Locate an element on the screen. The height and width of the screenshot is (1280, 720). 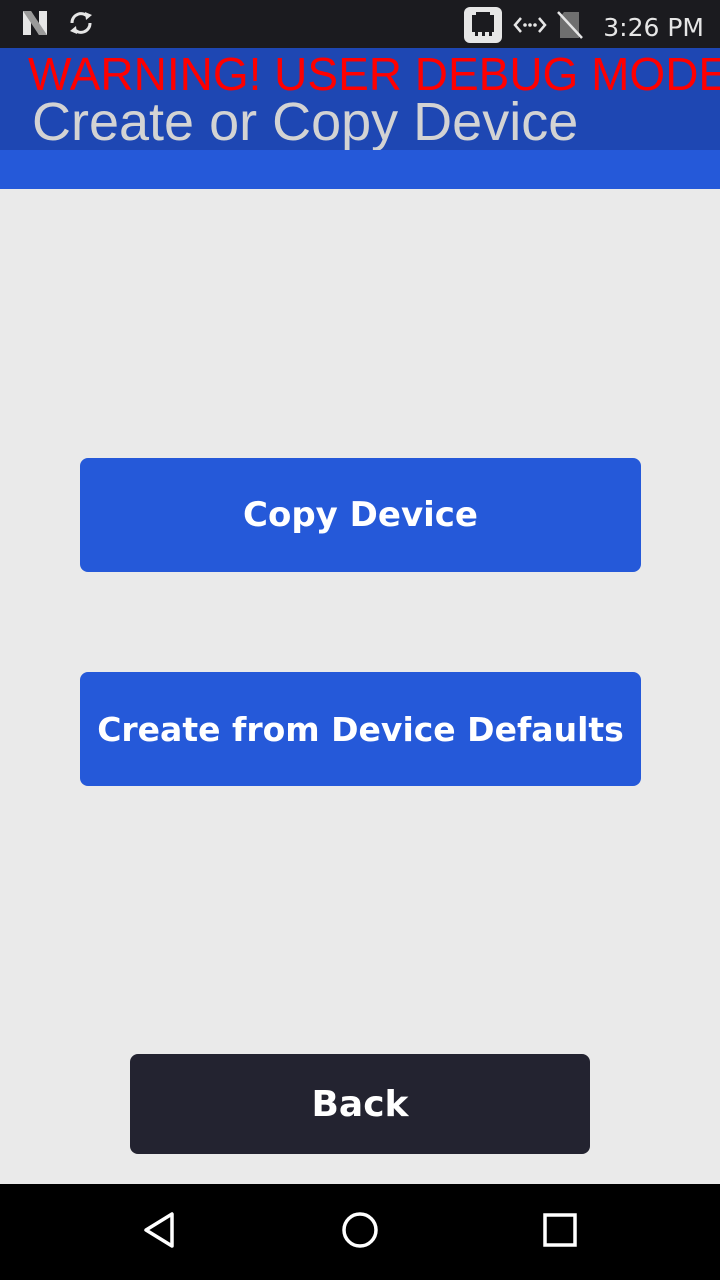
status-right-icons: 3:26 PM is located at coordinates (583, 27).